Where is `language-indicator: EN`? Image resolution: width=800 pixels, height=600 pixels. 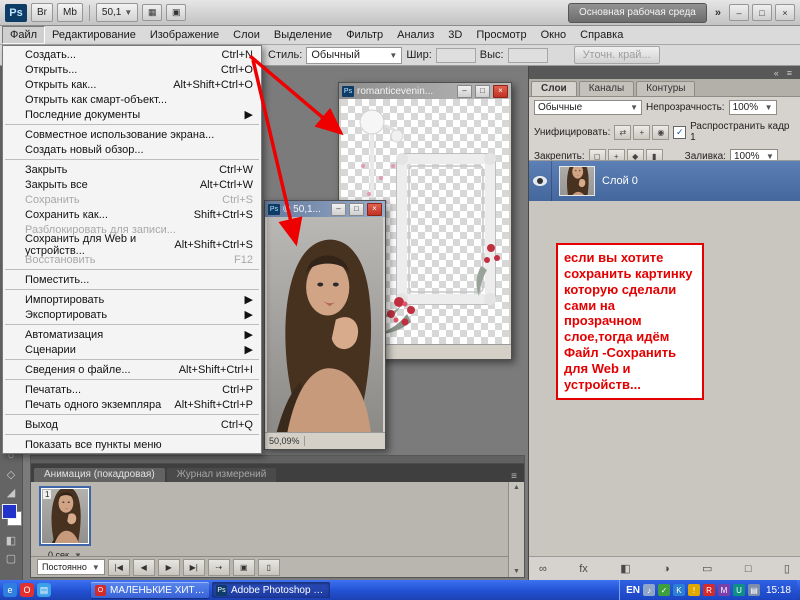
language-indicator: EN is located at coordinates (633, 590).